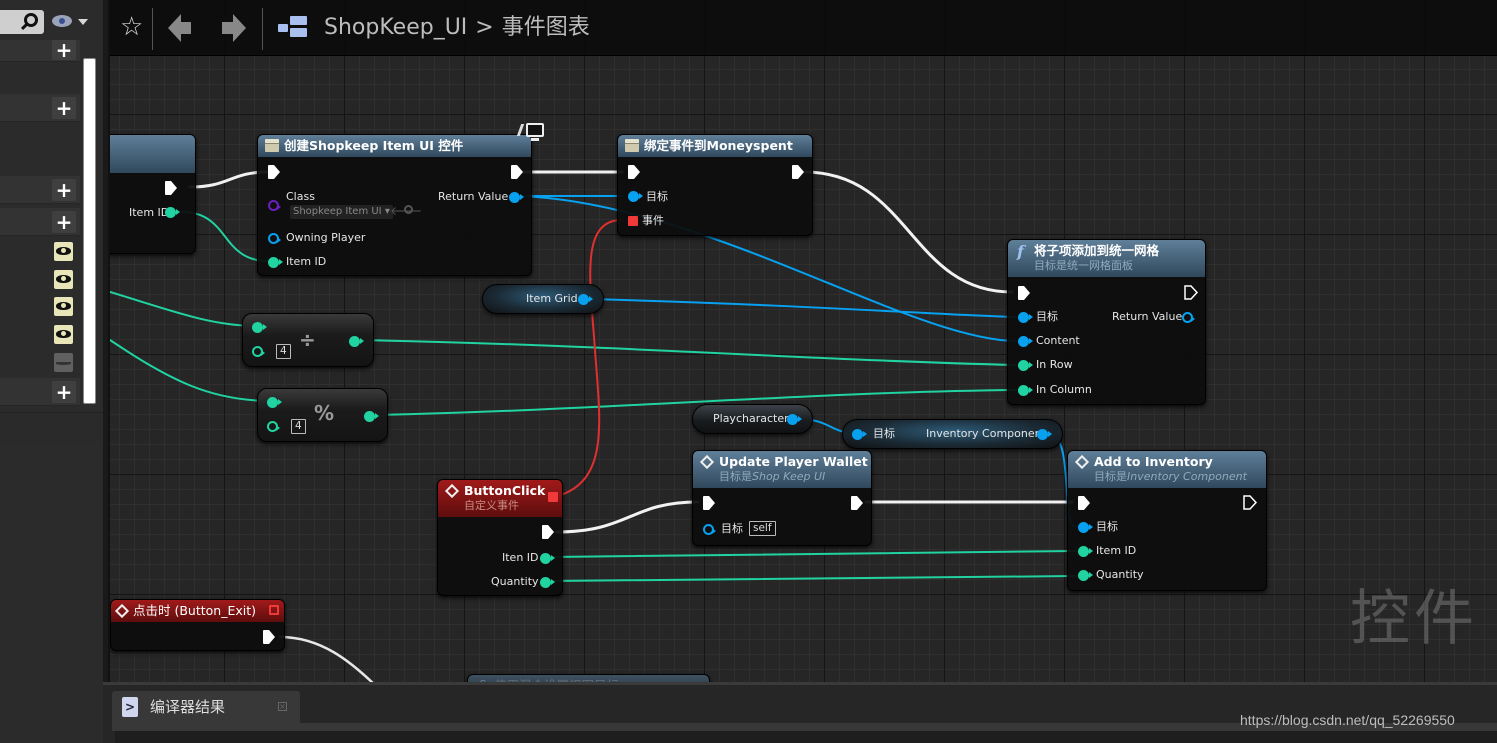 Image resolution: width=1497 pixels, height=743 pixels. I want to click on in-column-input-pin, so click(1025, 390).